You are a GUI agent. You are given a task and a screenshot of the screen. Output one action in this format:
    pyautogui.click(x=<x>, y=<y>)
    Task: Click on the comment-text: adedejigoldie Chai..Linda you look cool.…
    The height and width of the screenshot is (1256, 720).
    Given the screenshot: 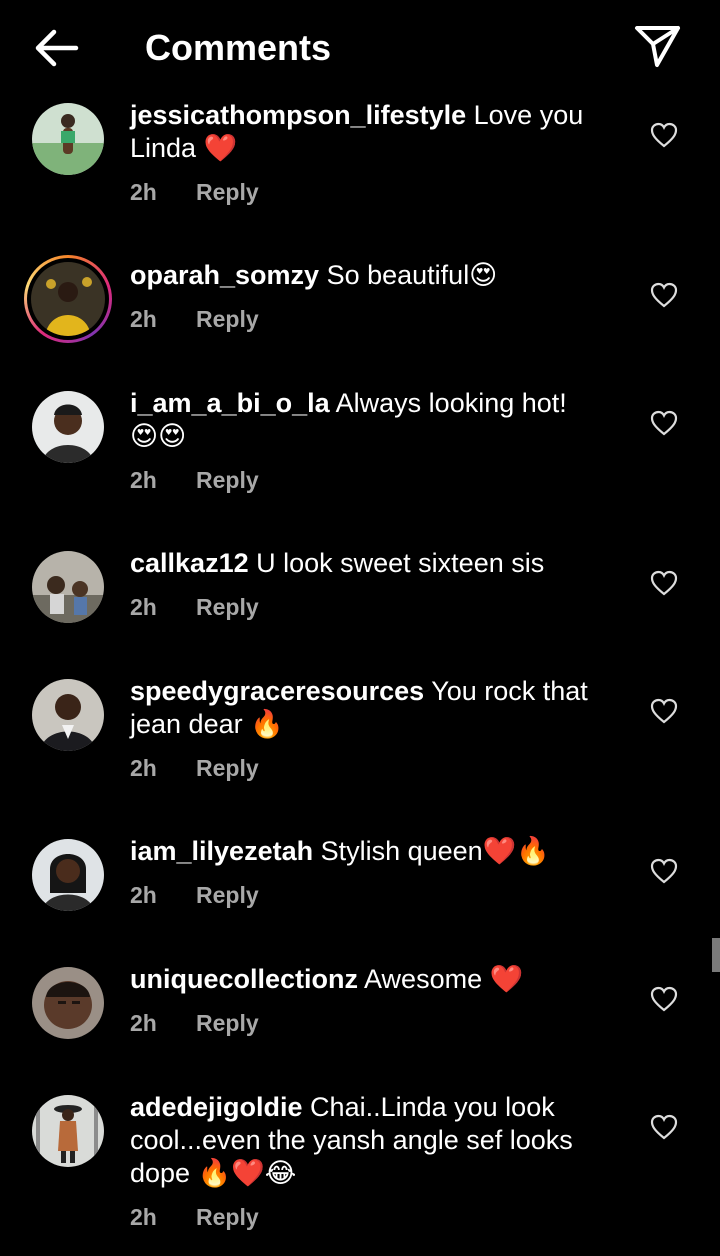 What is the action you would take?
    pyautogui.click(x=365, y=1140)
    